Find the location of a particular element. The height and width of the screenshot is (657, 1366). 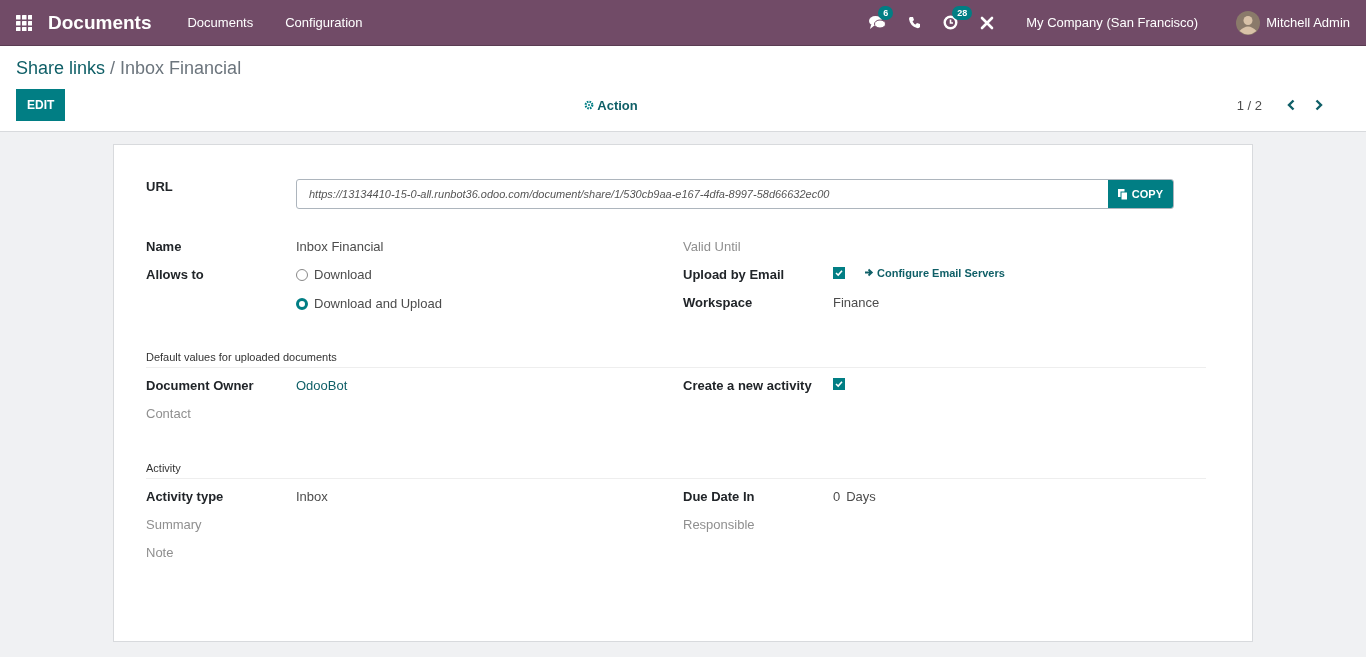

action-button: Action is located at coordinates (611, 105).